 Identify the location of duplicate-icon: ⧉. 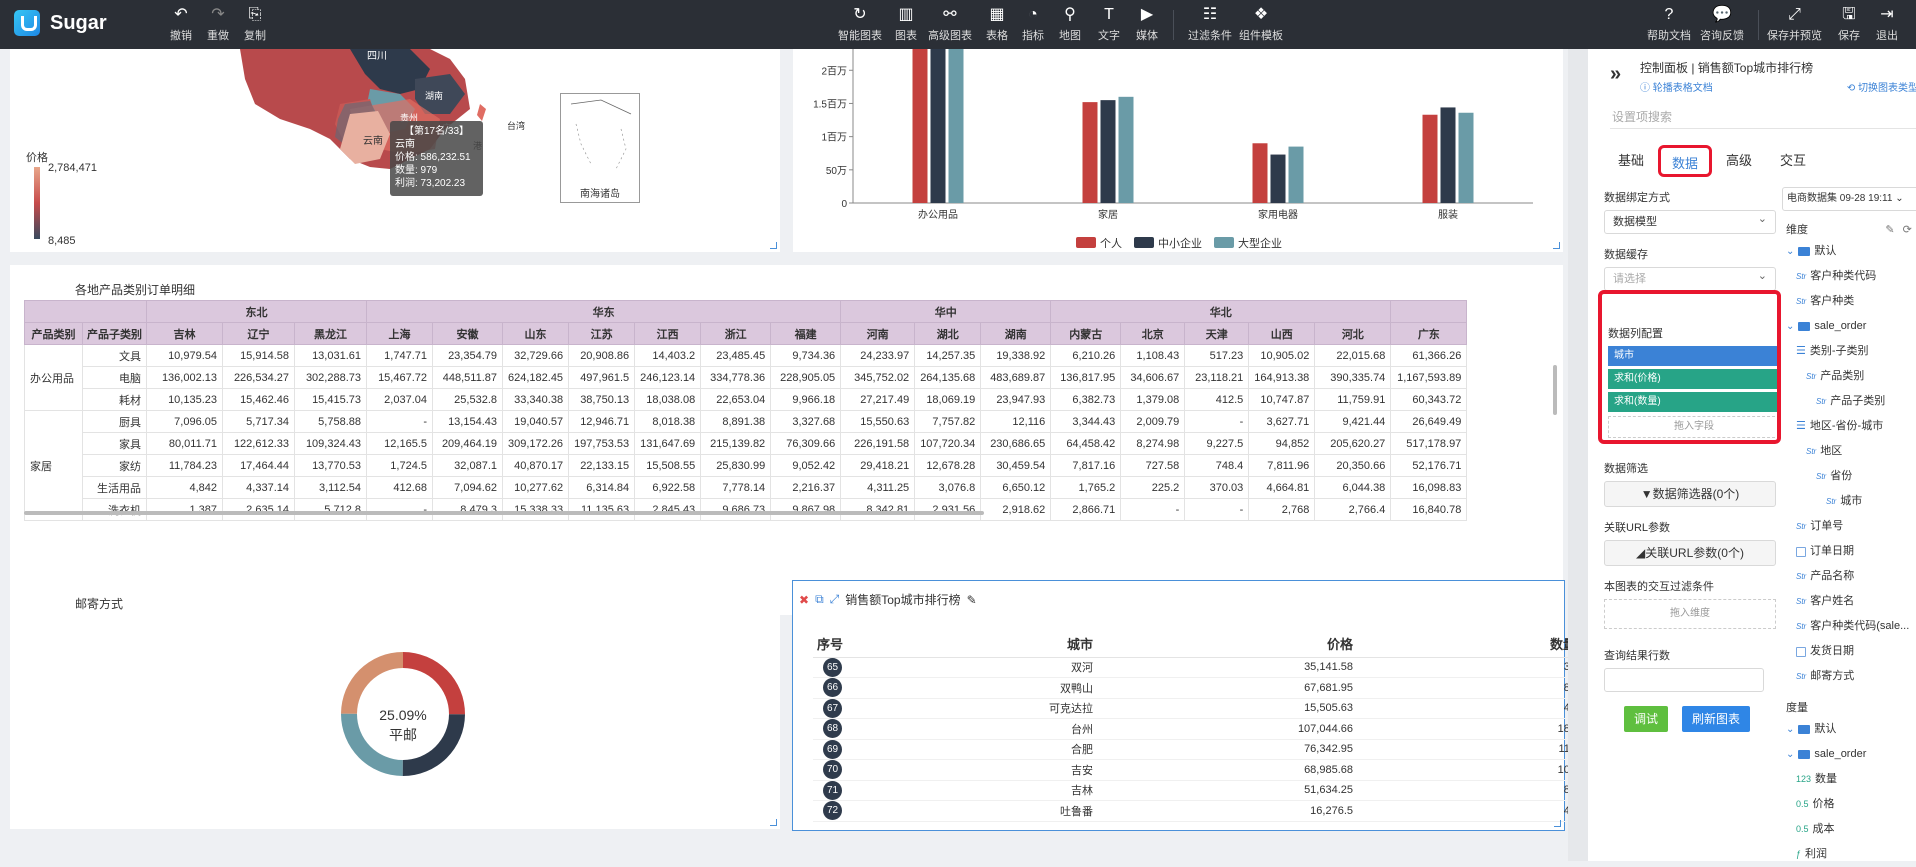
(819, 599).